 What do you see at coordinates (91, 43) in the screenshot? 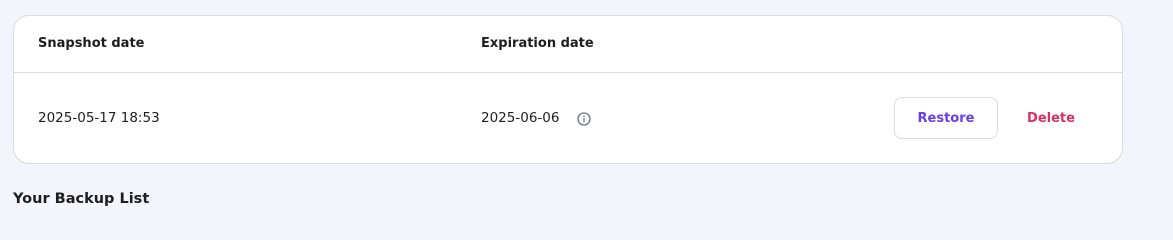
I see `column-header-snapshot-date: Snapshot date` at bounding box center [91, 43].